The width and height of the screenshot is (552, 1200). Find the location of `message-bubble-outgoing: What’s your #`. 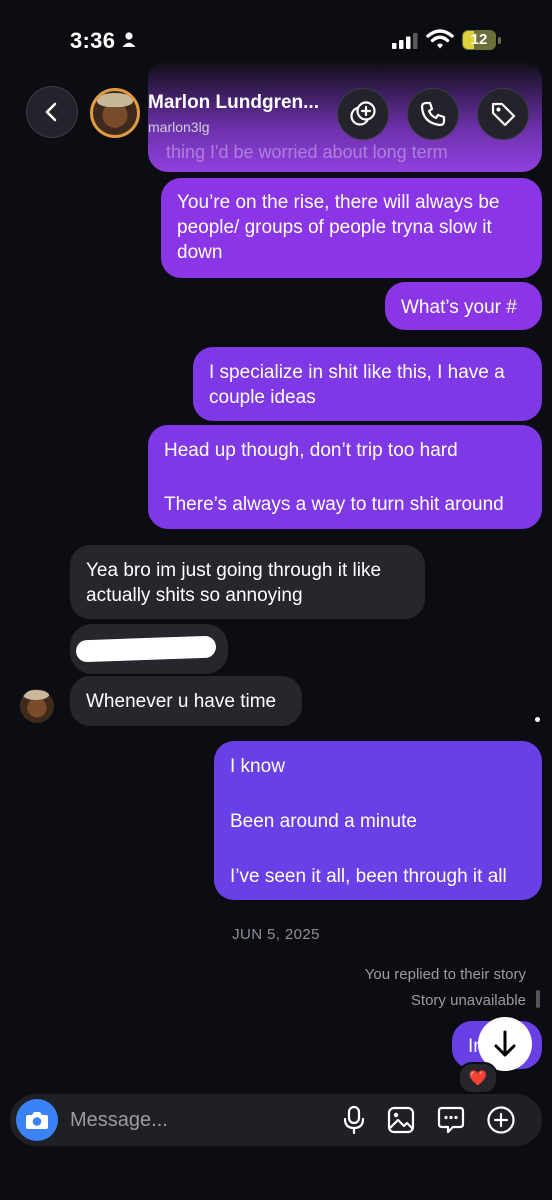

message-bubble-outgoing: What’s your # is located at coordinates (463, 306).